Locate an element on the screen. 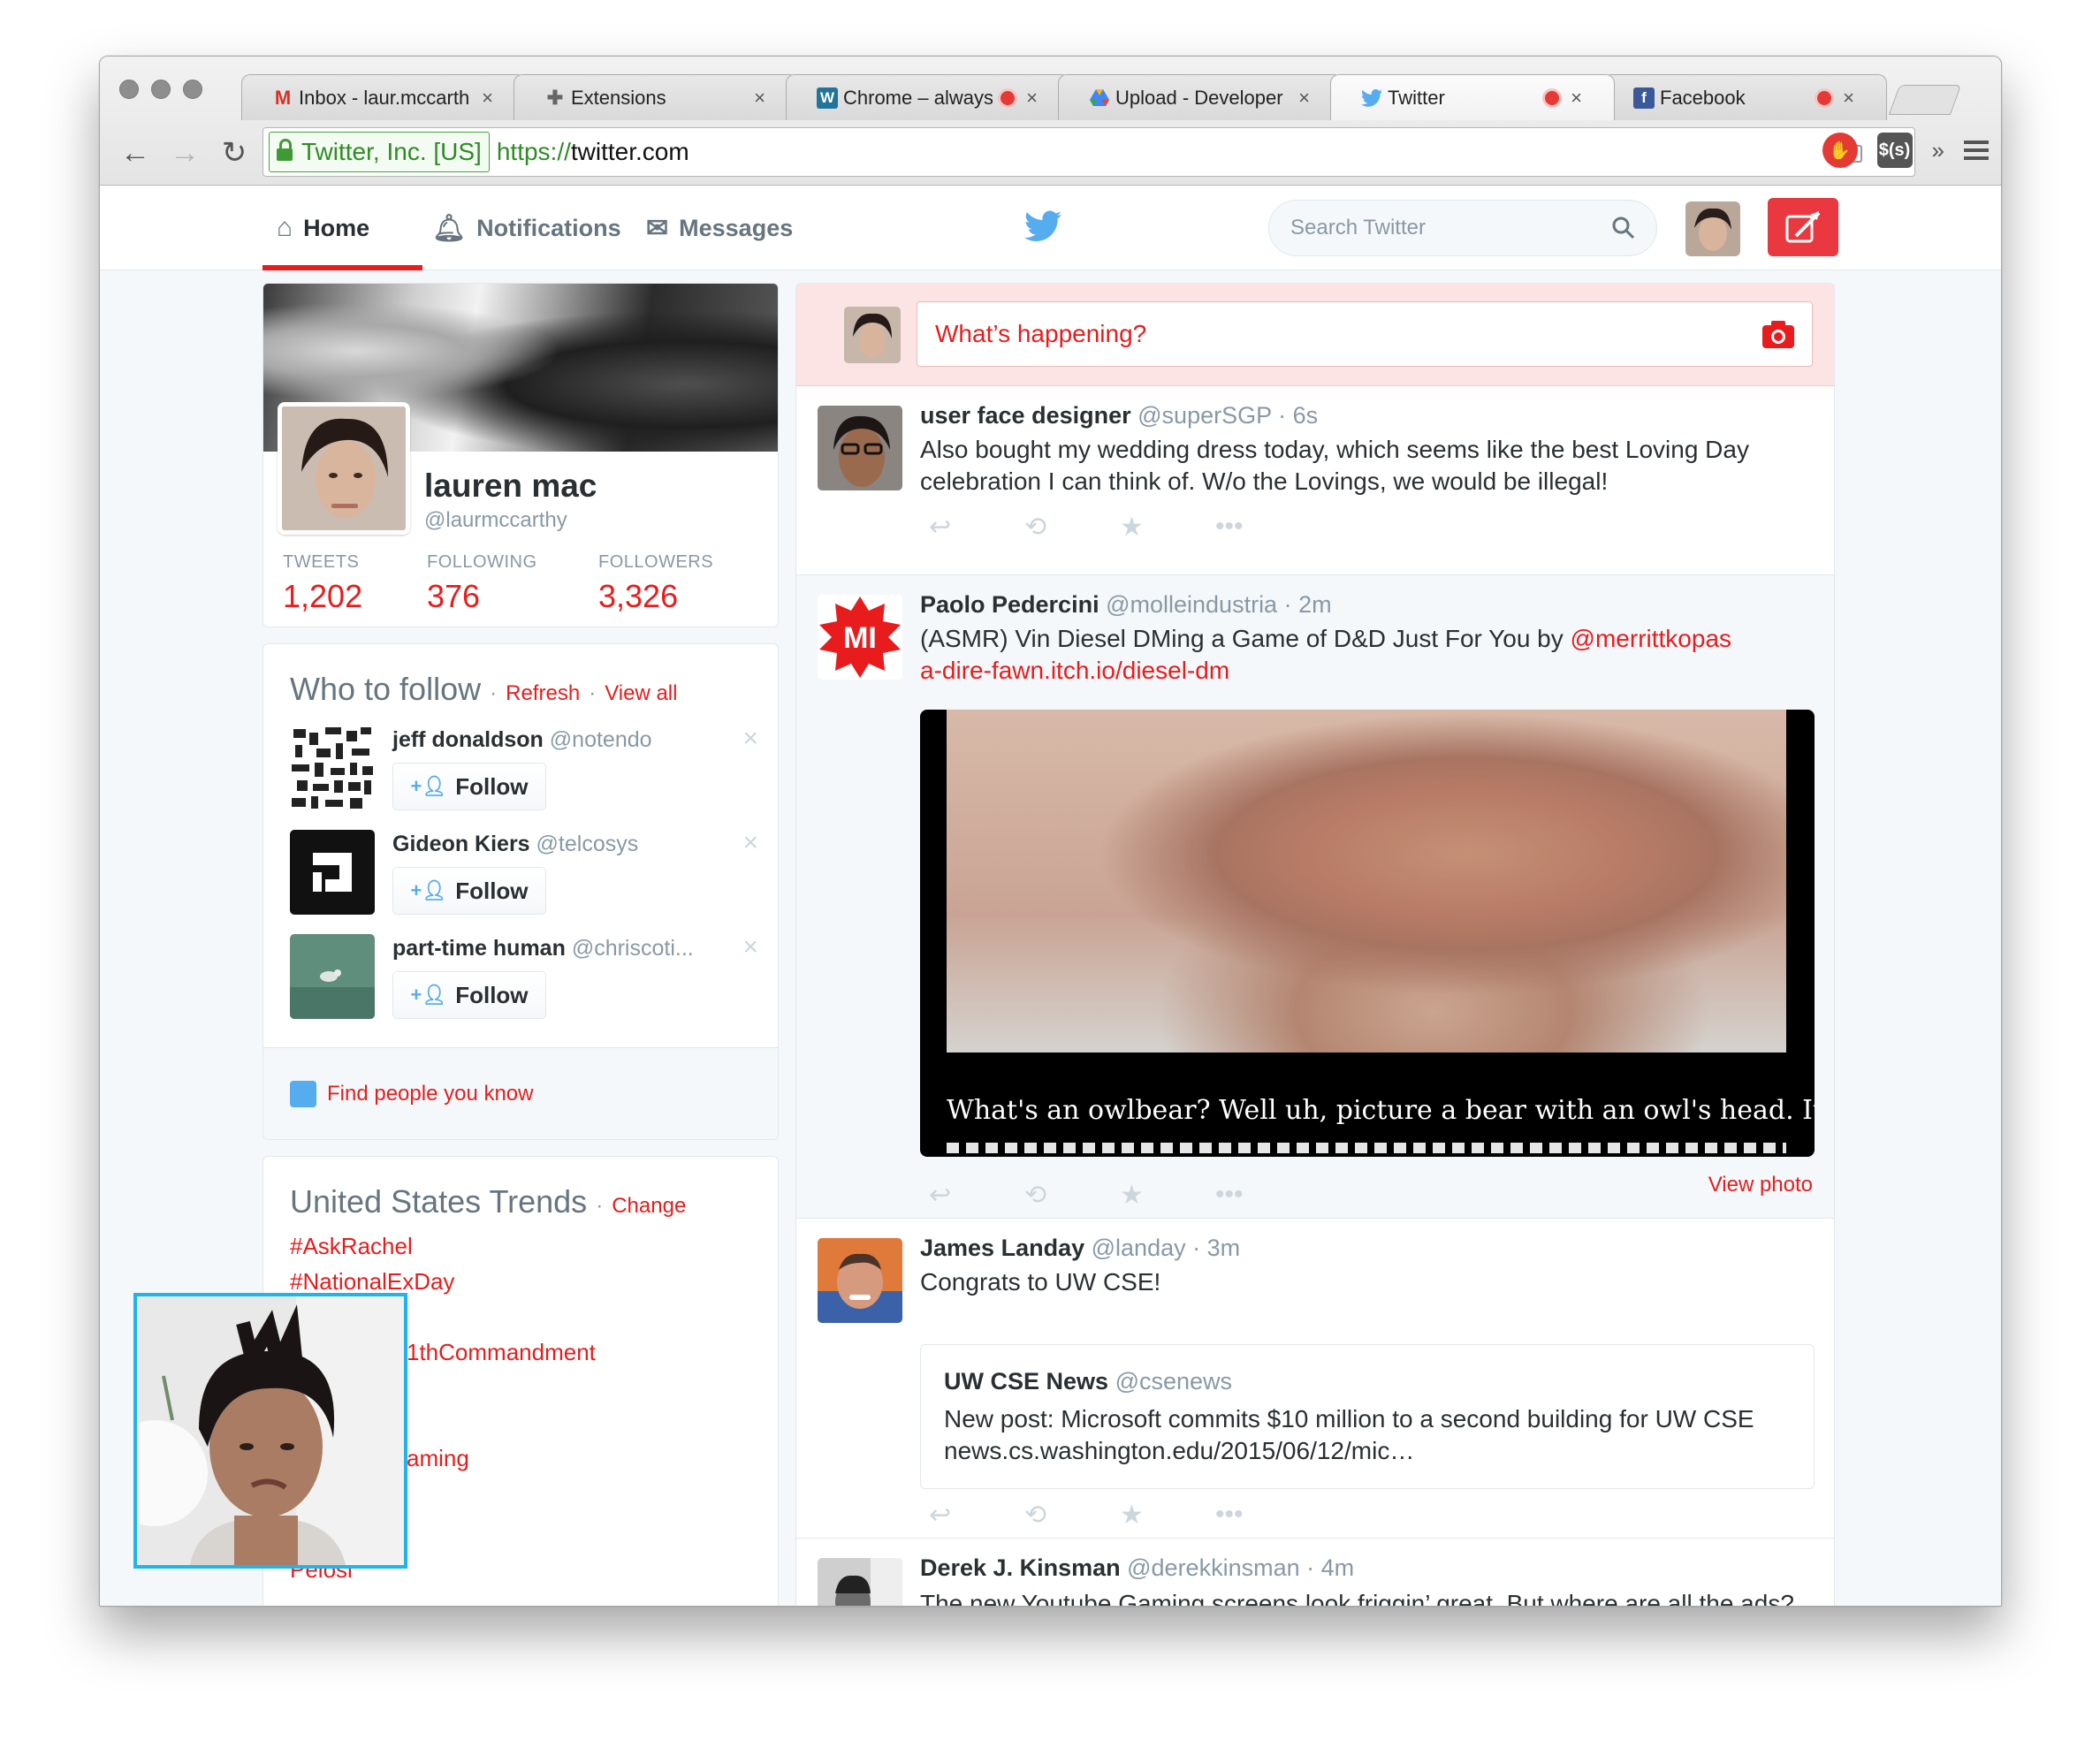 This screenshot has height=1748, width=2100. search-icon is located at coordinates (1624, 228).